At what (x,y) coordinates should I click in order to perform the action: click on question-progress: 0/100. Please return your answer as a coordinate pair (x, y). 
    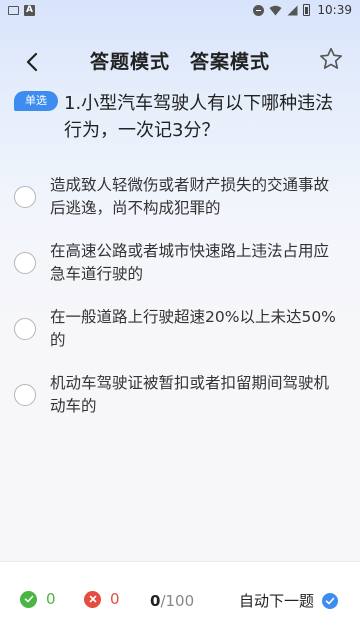
    Looking at the image, I should click on (172, 601).